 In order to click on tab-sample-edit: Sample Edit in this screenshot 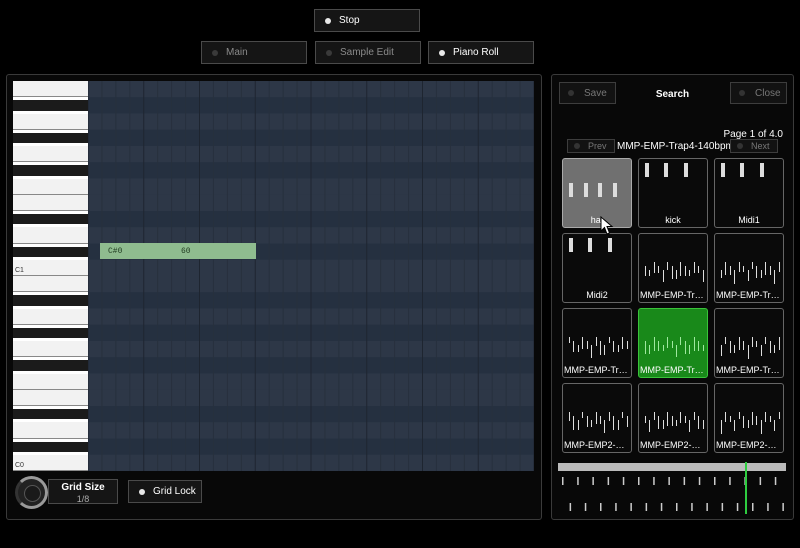, I will do `click(368, 52)`.